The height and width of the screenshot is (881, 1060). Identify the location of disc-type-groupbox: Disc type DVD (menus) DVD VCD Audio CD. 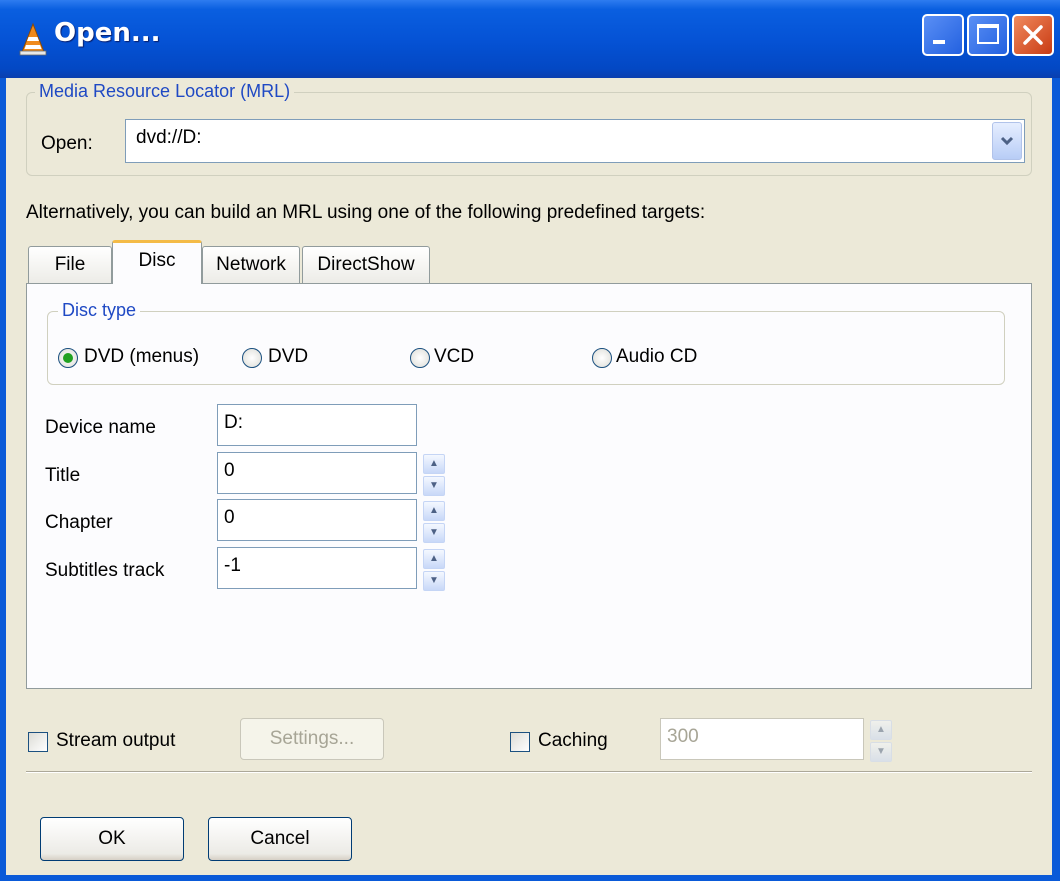
(526, 342).